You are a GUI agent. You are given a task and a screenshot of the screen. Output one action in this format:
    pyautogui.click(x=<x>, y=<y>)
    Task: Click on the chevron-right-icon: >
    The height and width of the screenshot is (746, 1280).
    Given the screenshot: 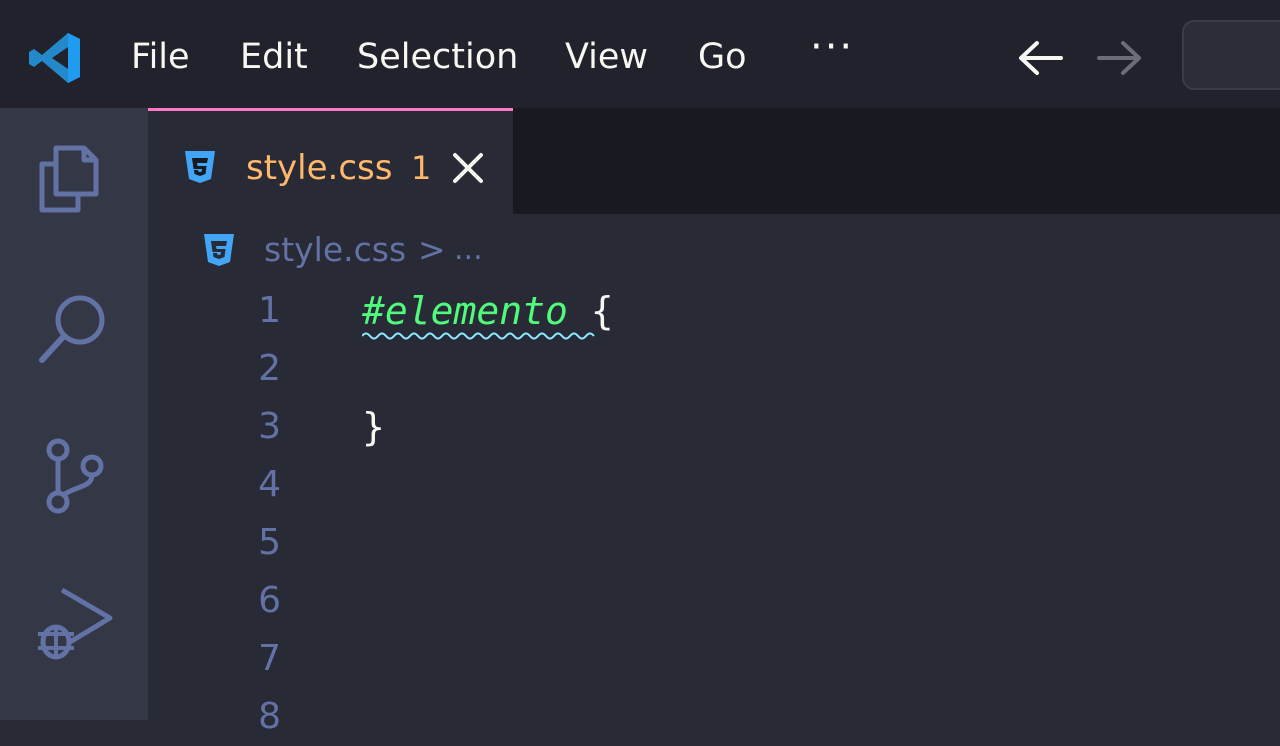 What is the action you would take?
    pyautogui.click(x=432, y=249)
    